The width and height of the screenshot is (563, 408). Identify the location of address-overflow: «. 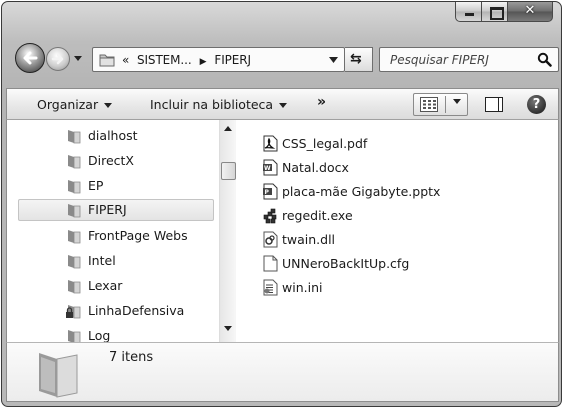
(125, 60).